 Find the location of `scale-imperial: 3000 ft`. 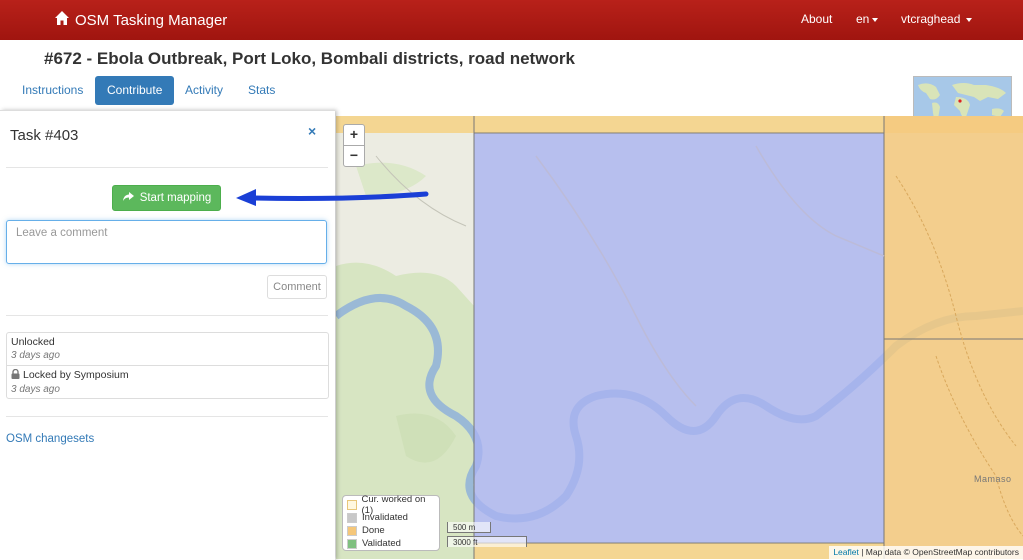

scale-imperial: 3000 ft is located at coordinates (487, 541).